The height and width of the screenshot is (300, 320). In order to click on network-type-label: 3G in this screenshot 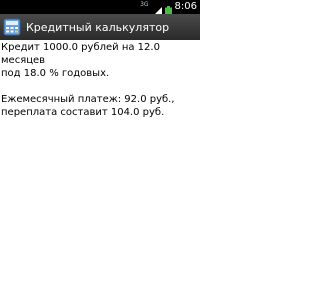, I will do `click(144, 4)`.